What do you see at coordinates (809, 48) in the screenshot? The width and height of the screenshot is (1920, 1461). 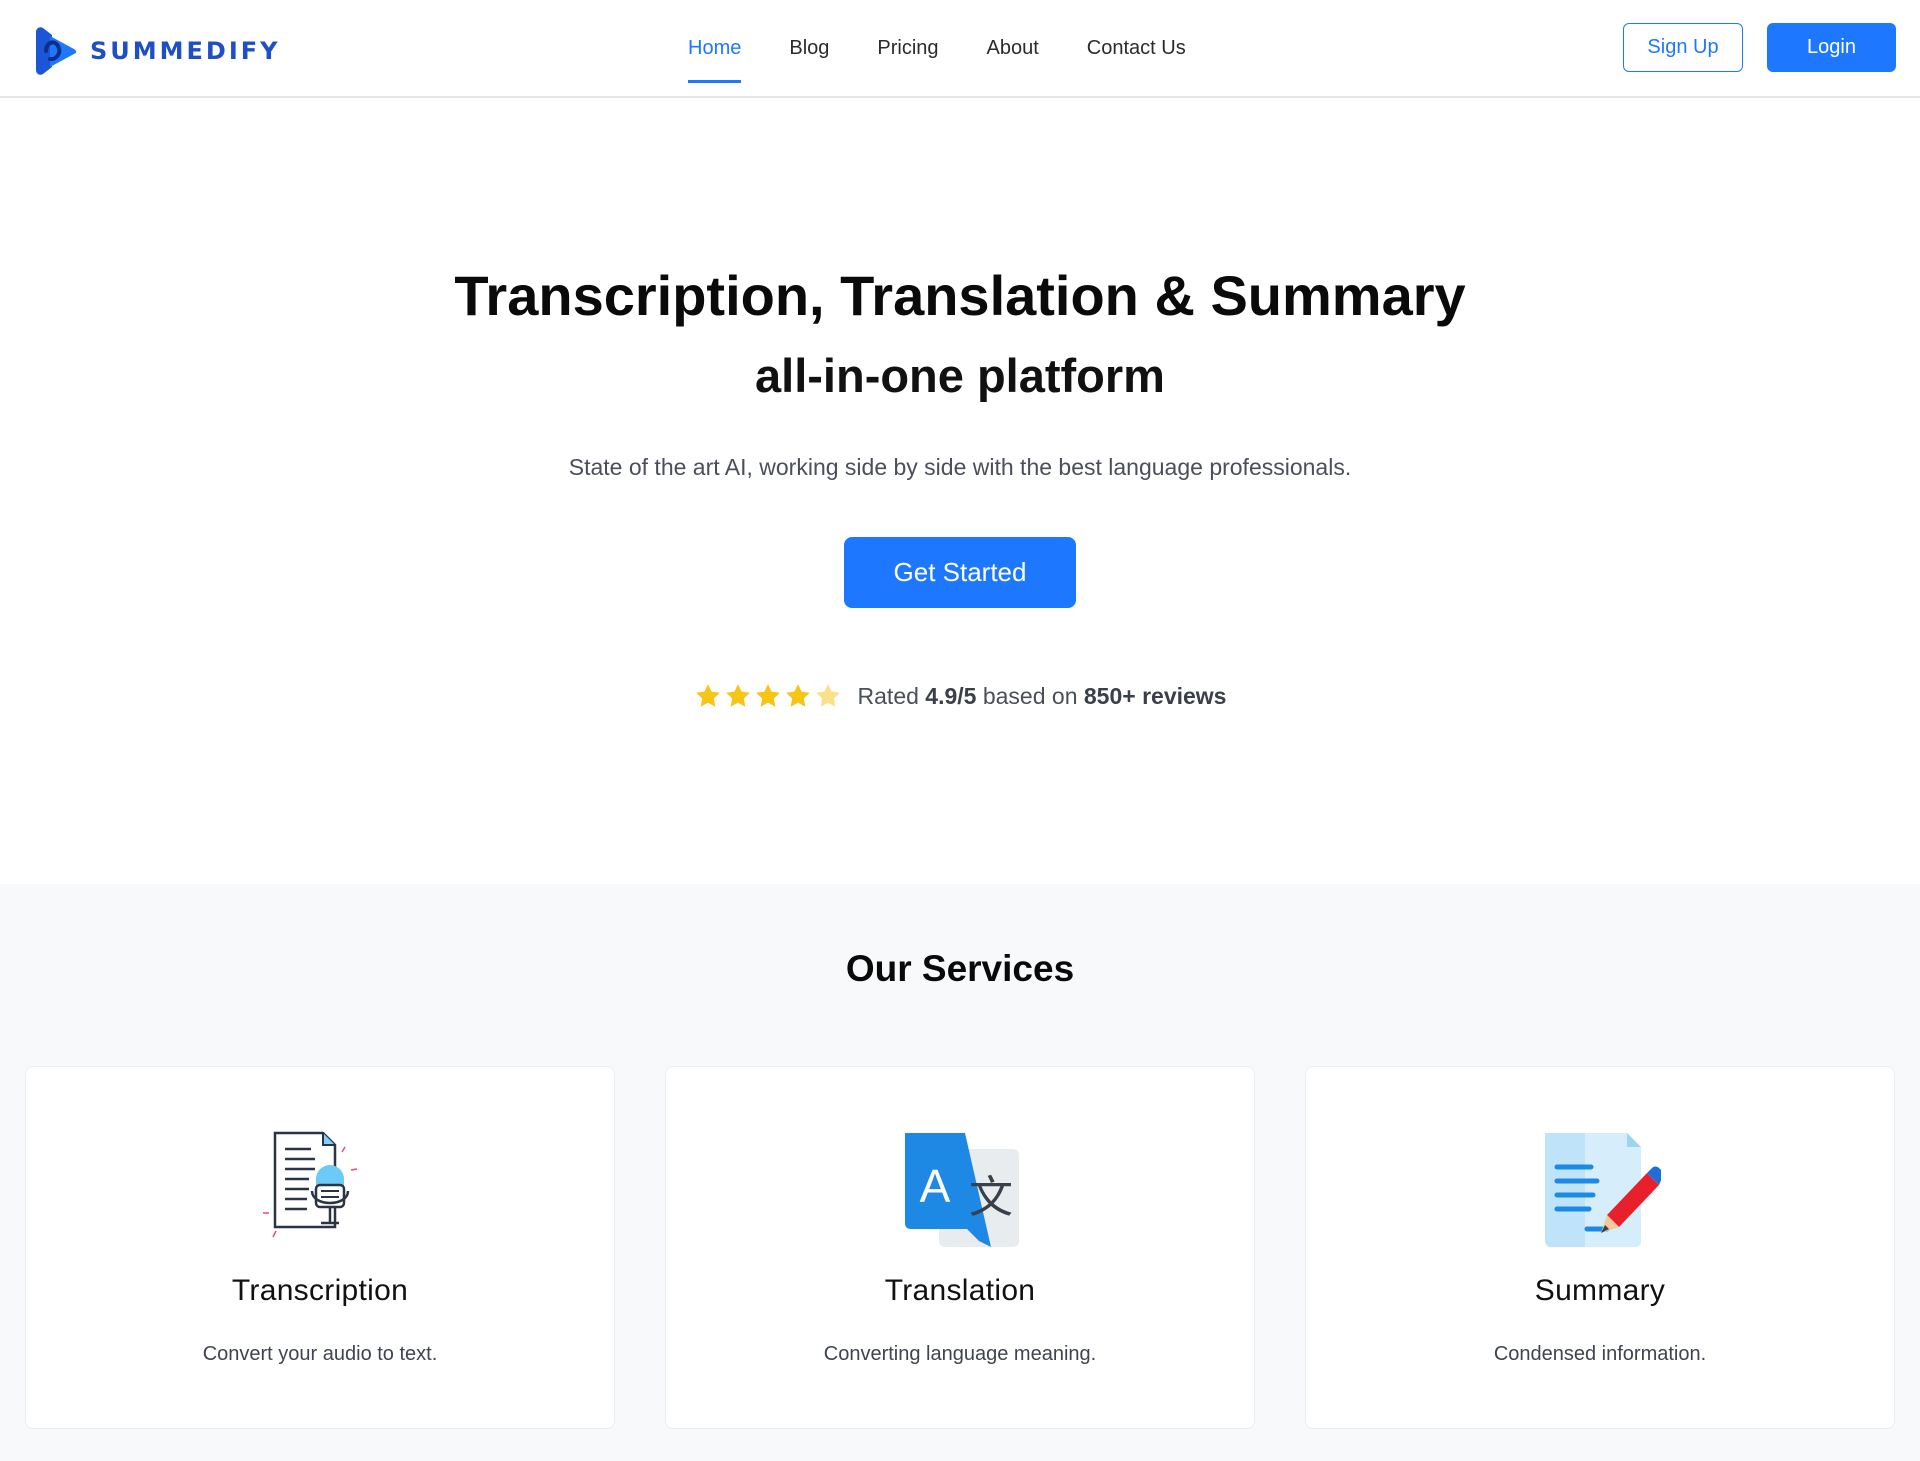 I see `nav-item-blog: Blog` at bounding box center [809, 48].